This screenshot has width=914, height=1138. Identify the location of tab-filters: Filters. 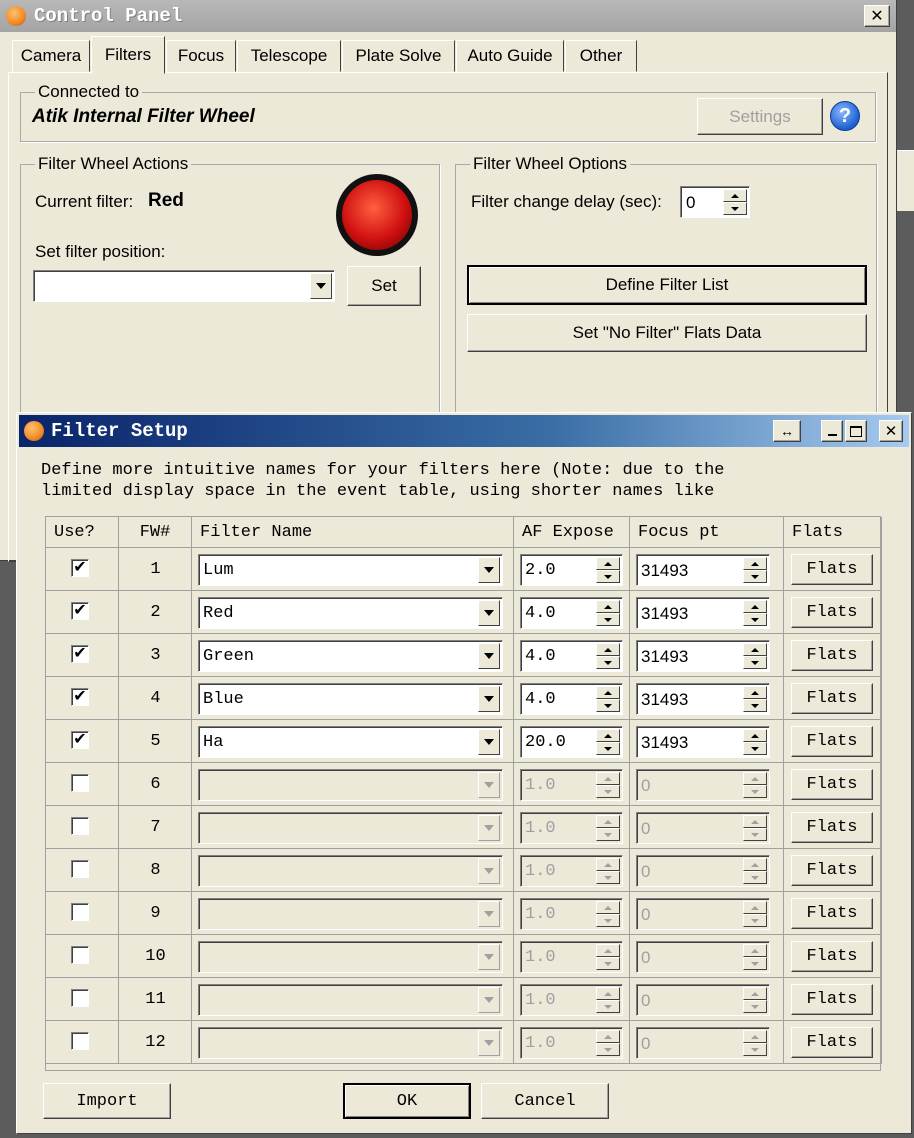
(128, 55).